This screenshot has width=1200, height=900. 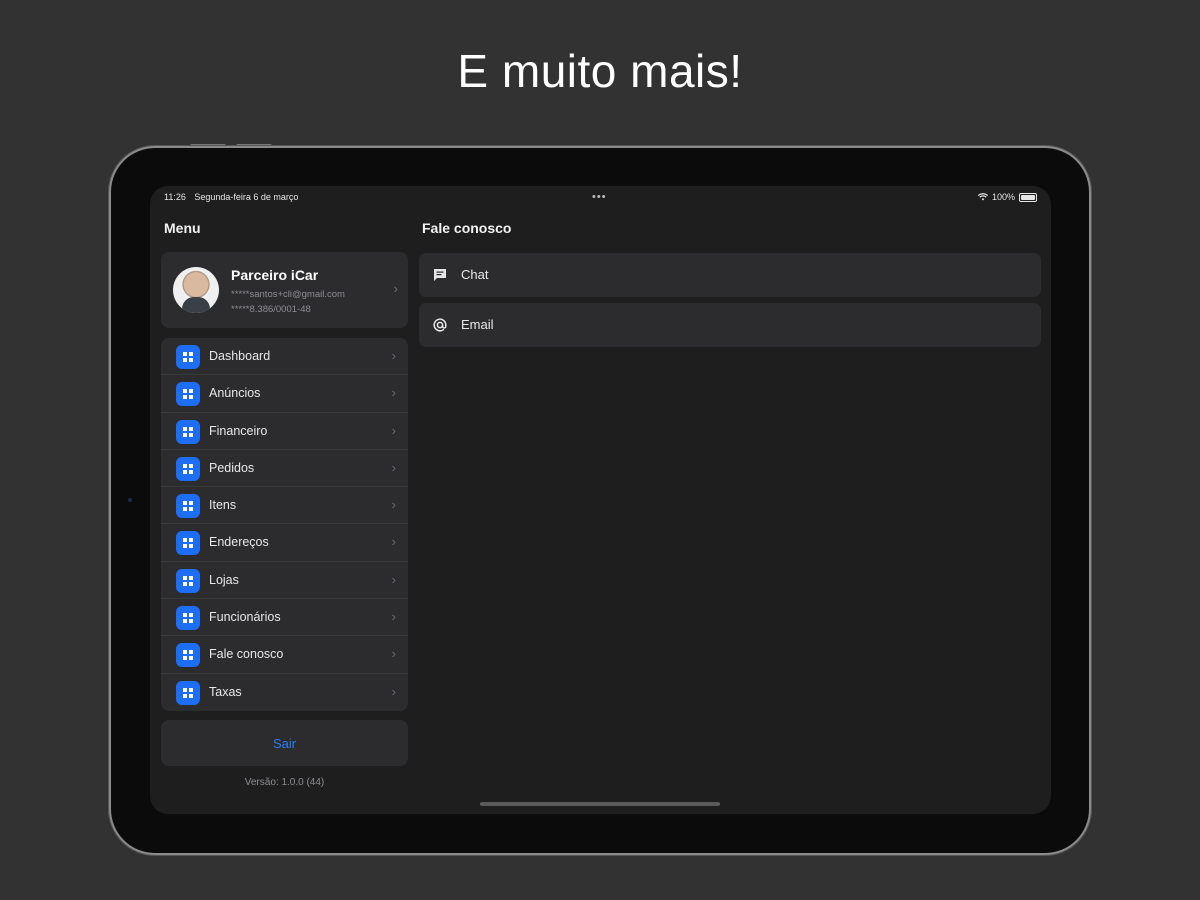 I want to click on home-indicator, so click(x=600, y=804).